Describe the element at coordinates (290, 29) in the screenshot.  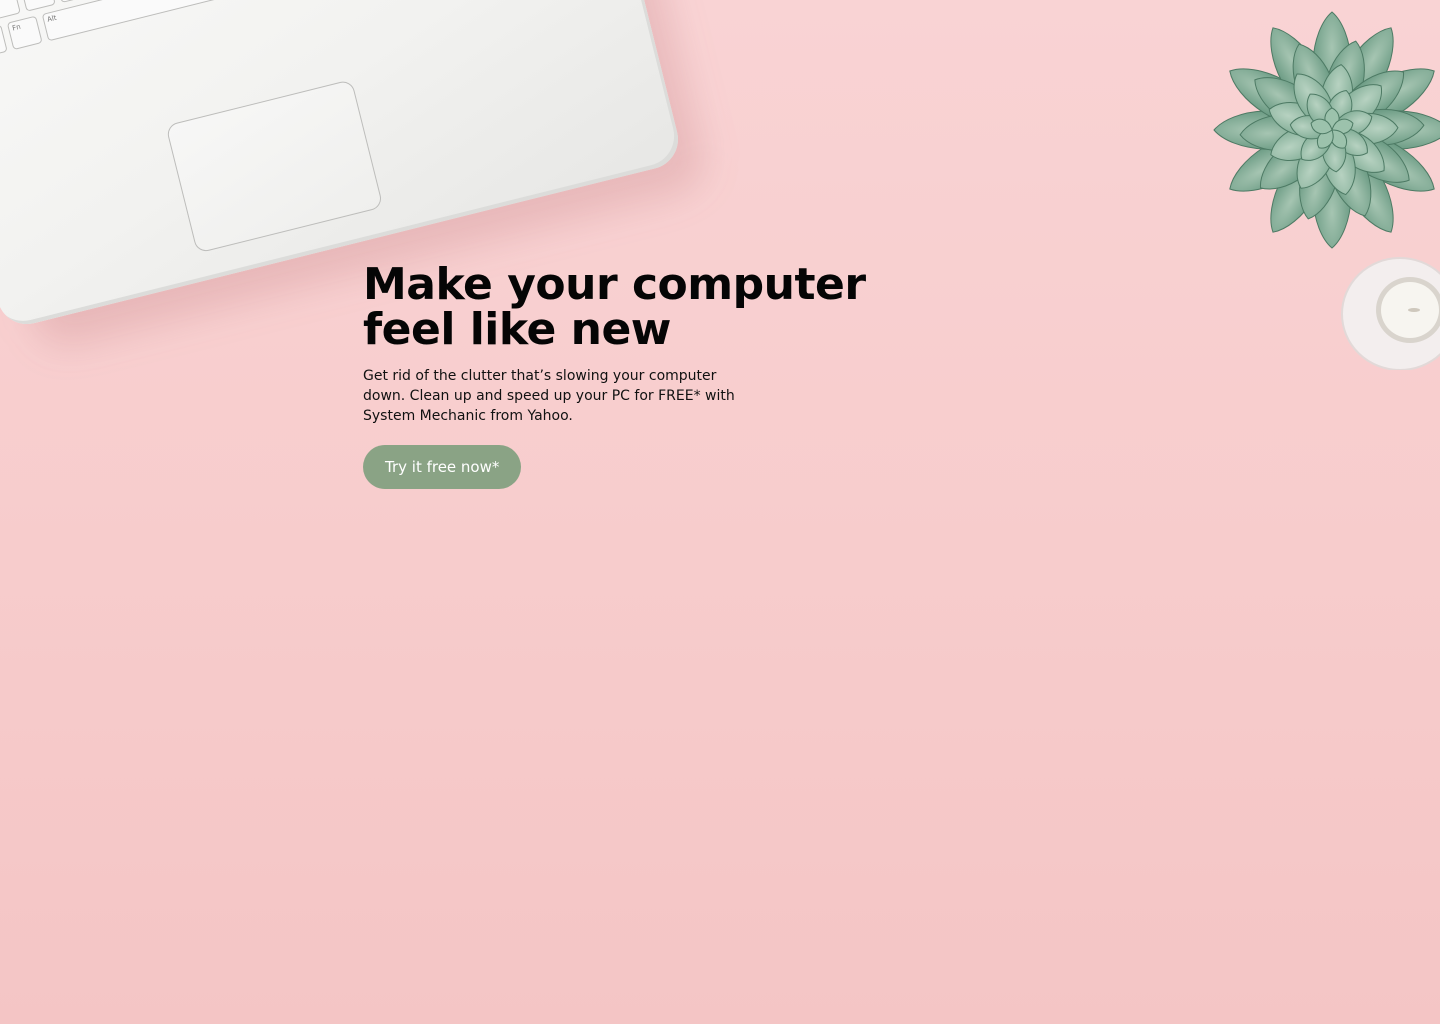
I see `keyboard-row: CtrlFnAltAltCtrl` at that location.